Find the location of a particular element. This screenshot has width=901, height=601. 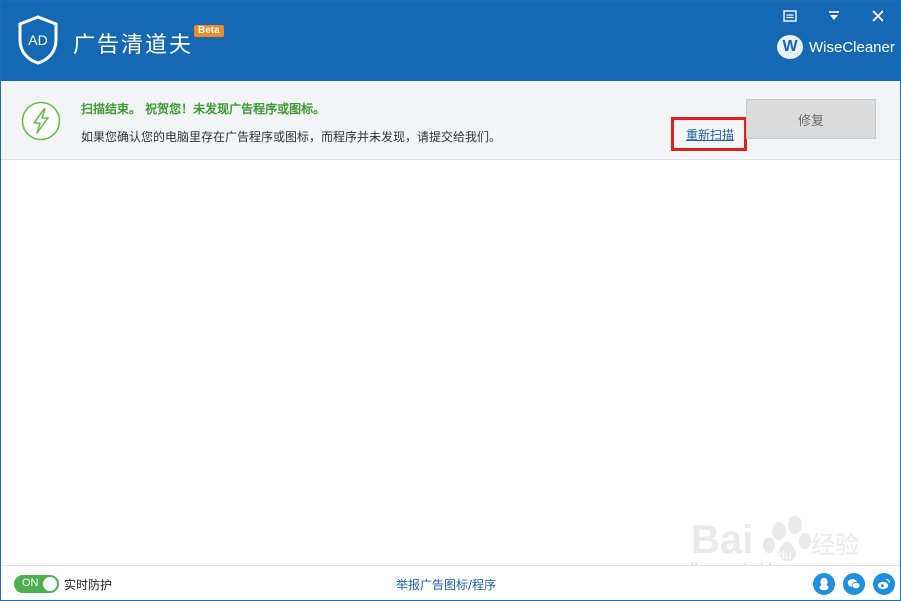

realtime-protection-toggle: ON is located at coordinates (36, 584).